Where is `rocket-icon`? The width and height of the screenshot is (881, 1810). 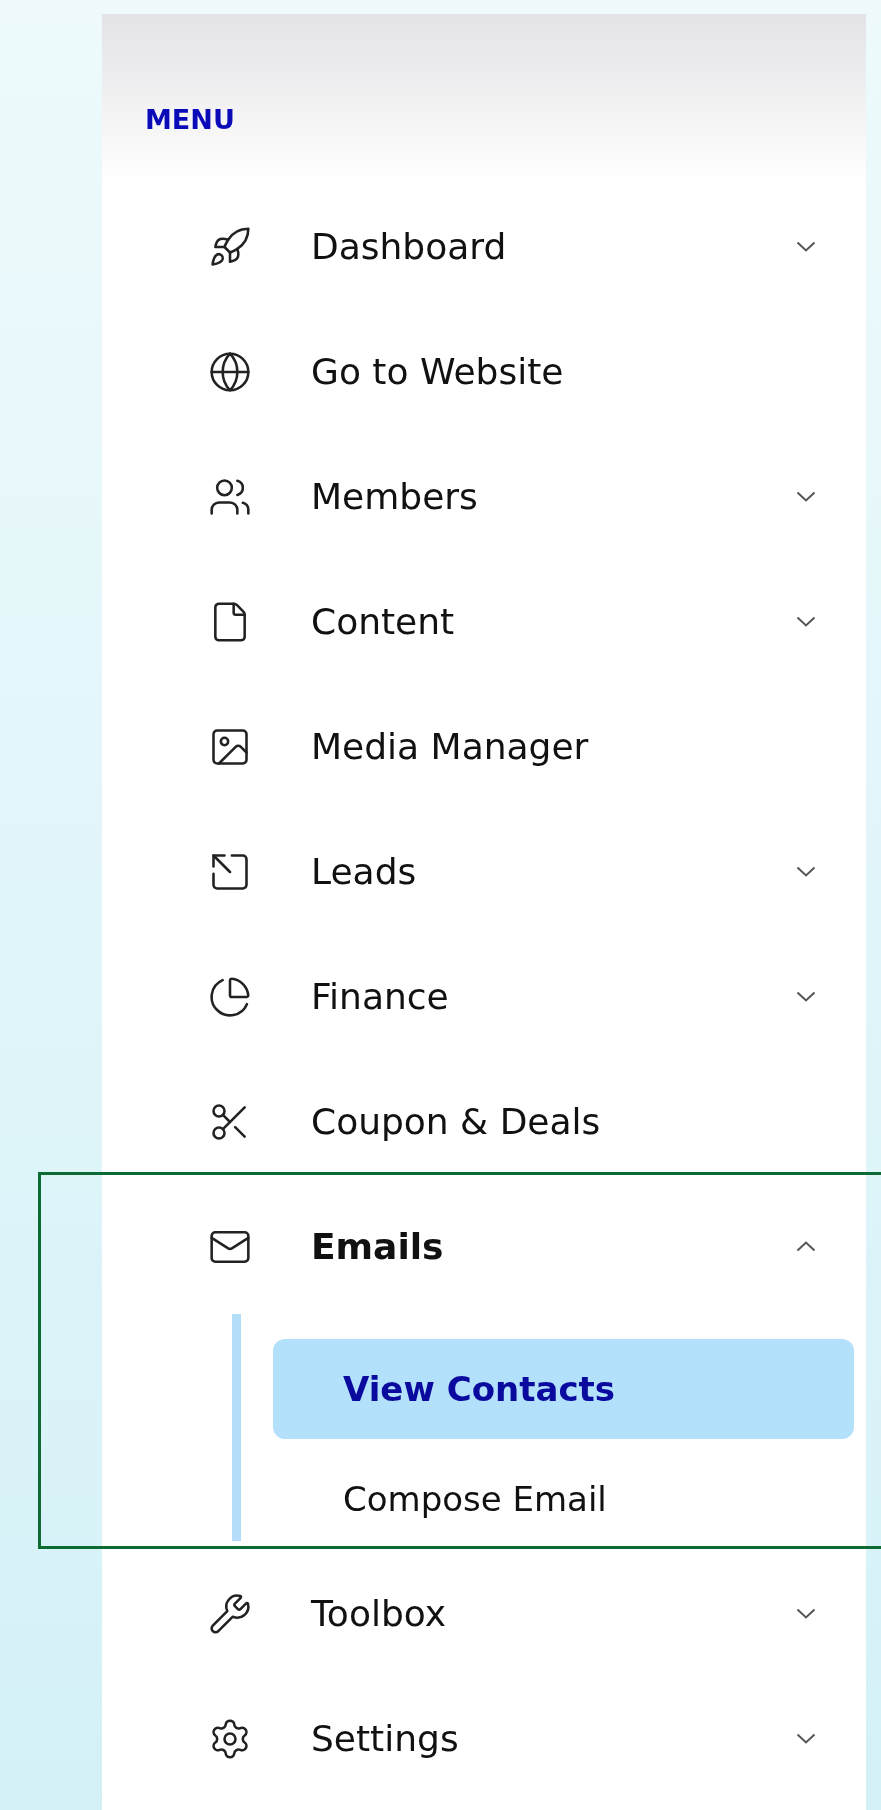 rocket-icon is located at coordinates (230, 246).